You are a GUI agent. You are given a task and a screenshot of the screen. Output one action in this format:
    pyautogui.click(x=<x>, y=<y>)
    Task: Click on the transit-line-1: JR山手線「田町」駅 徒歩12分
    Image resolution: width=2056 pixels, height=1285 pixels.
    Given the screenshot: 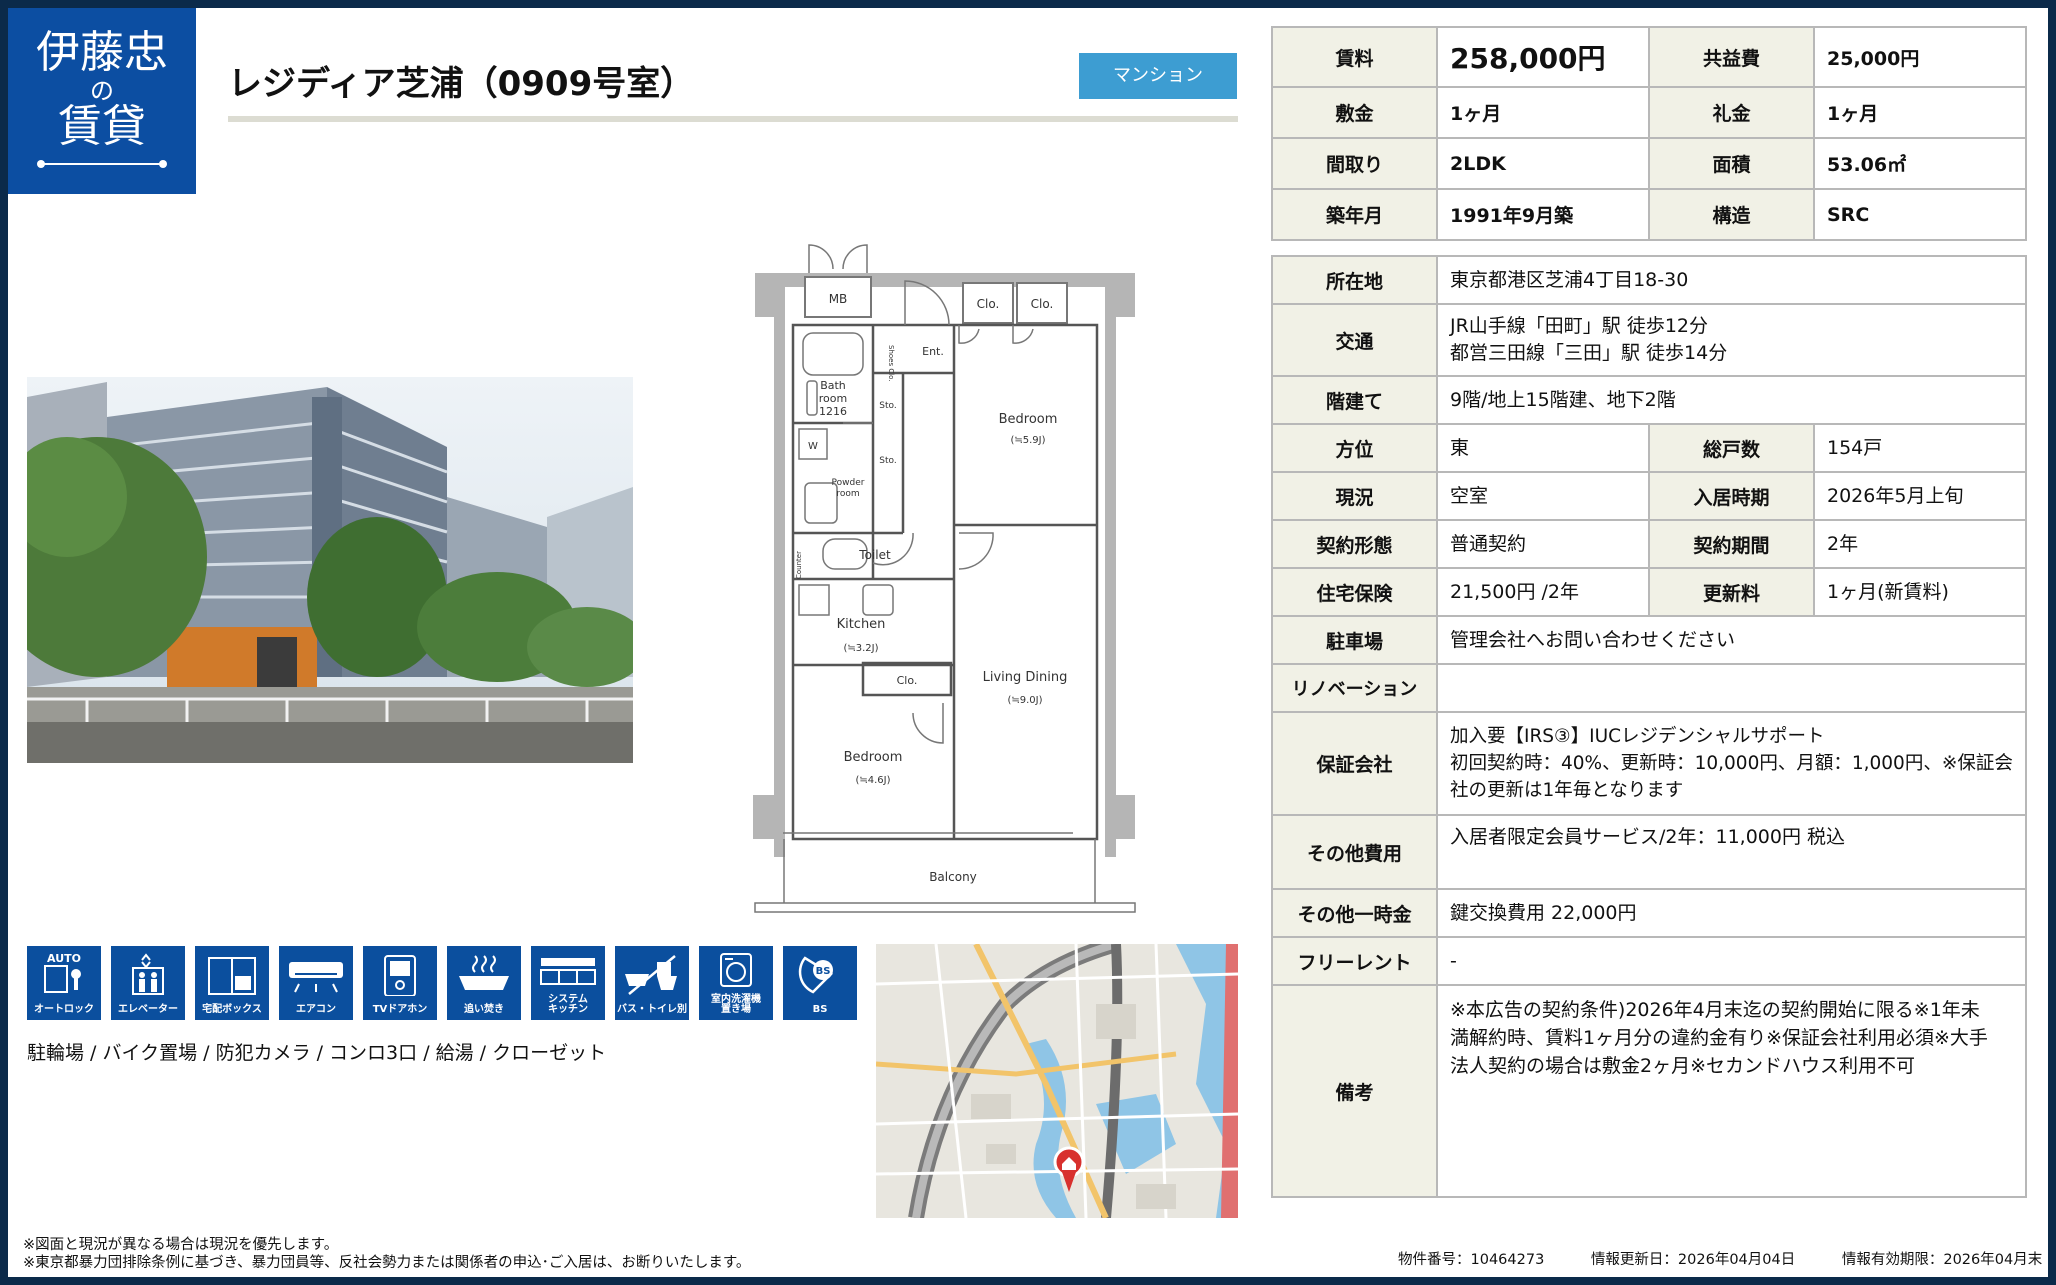 What is the action you would take?
    pyautogui.click(x=1579, y=326)
    